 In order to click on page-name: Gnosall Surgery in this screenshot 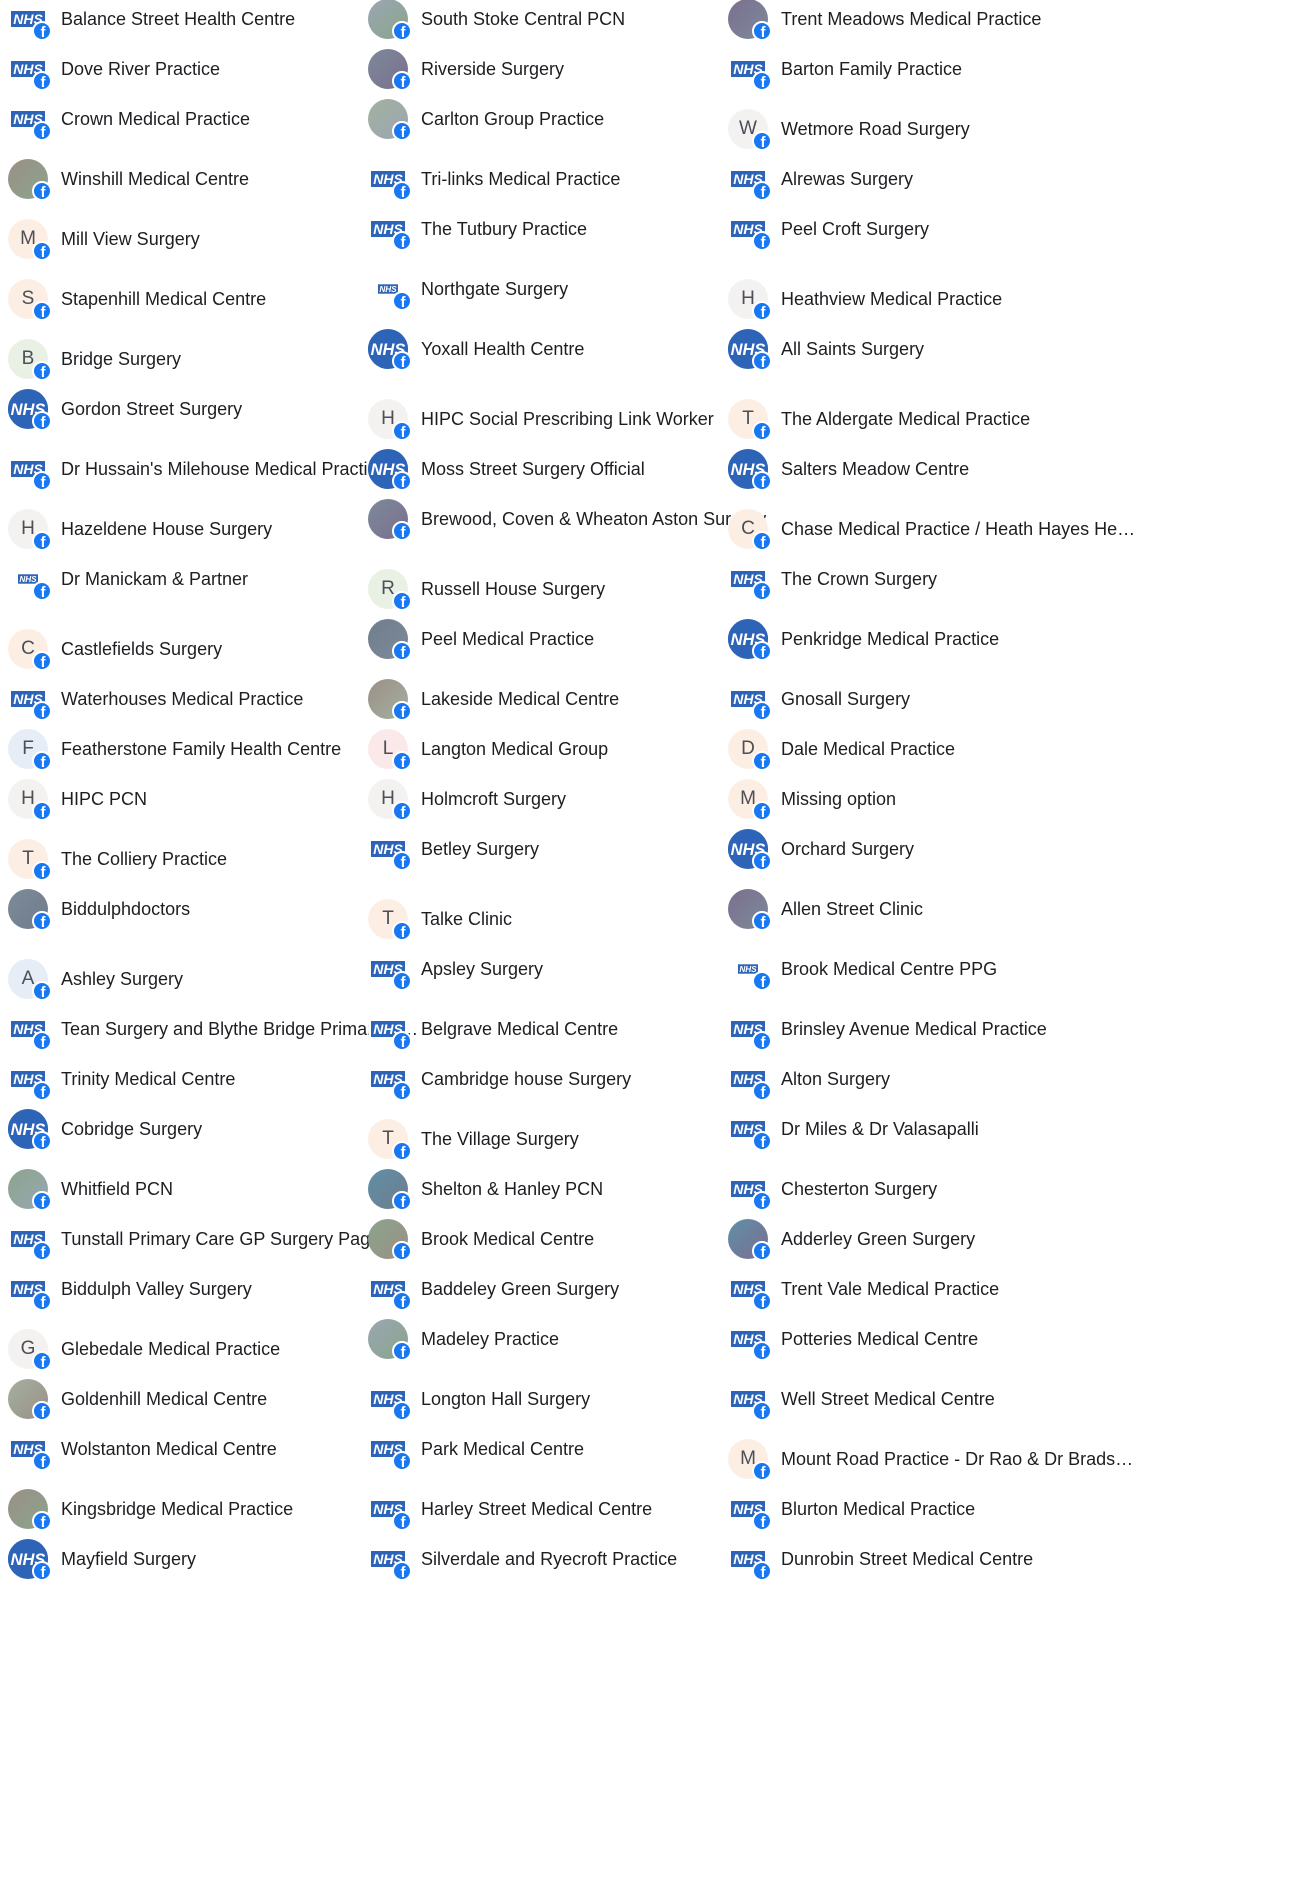, I will do `click(846, 699)`.